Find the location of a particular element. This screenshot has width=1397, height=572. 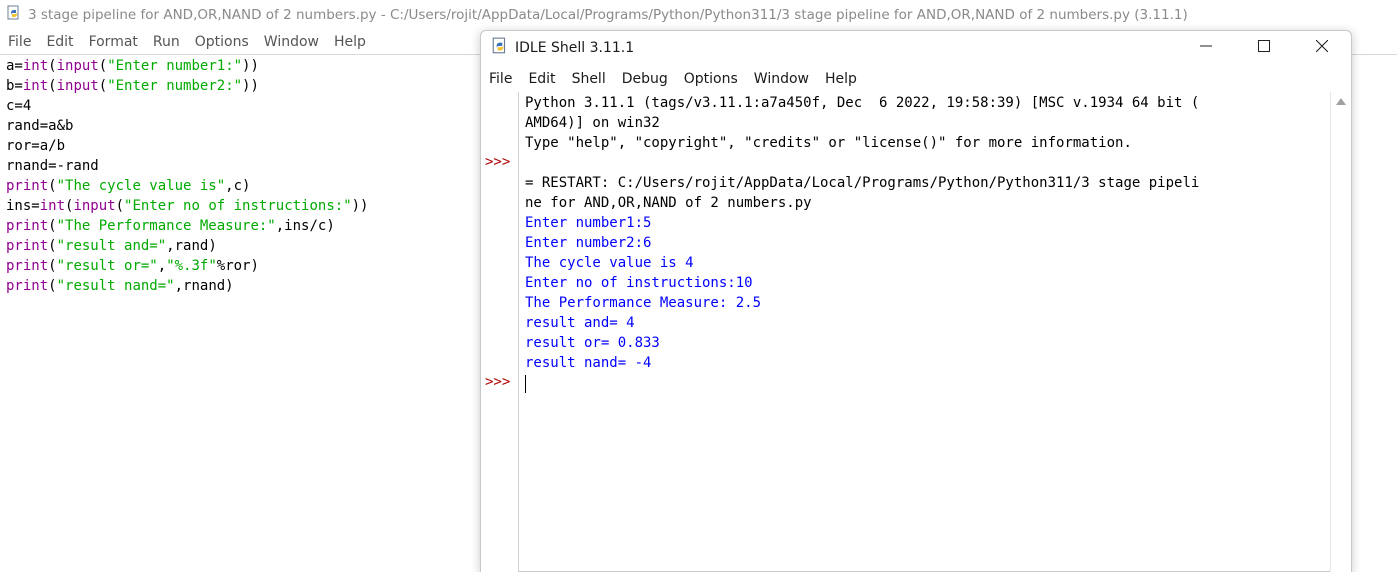

code-text: c=4 is located at coordinates (19, 106).